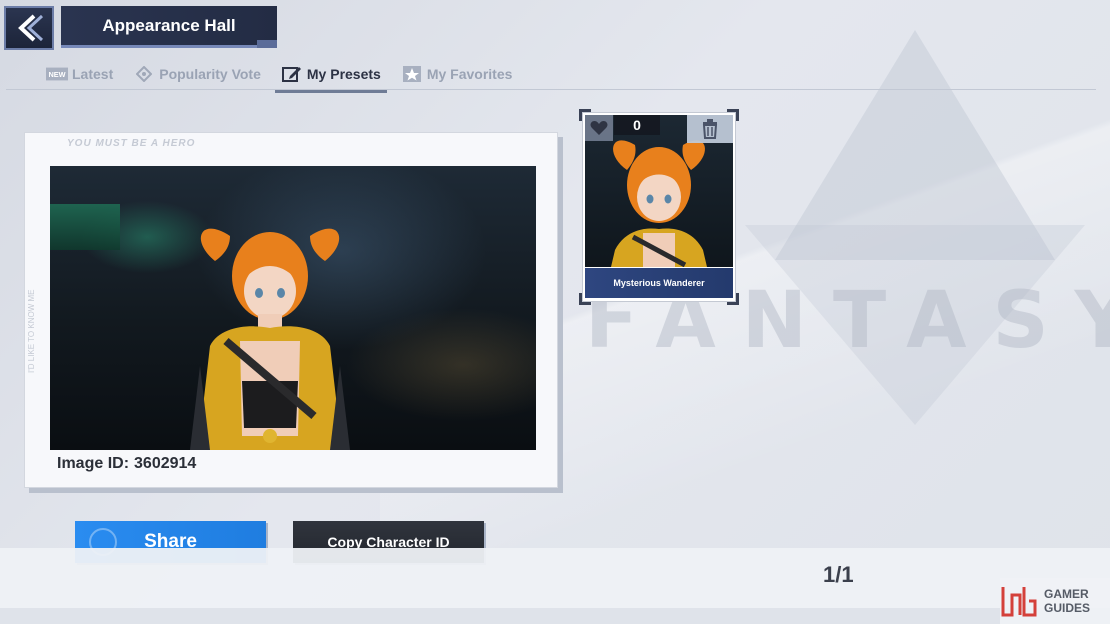  What do you see at coordinates (93, 74) in the screenshot?
I see `tab-label: Latest` at bounding box center [93, 74].